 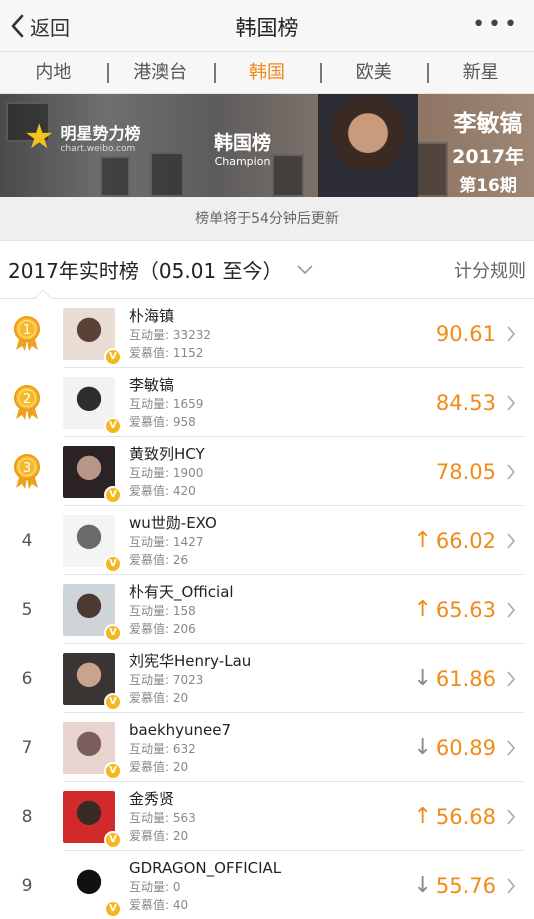 I want to click on champion-year: 2017年, so click(x=488, y=157).